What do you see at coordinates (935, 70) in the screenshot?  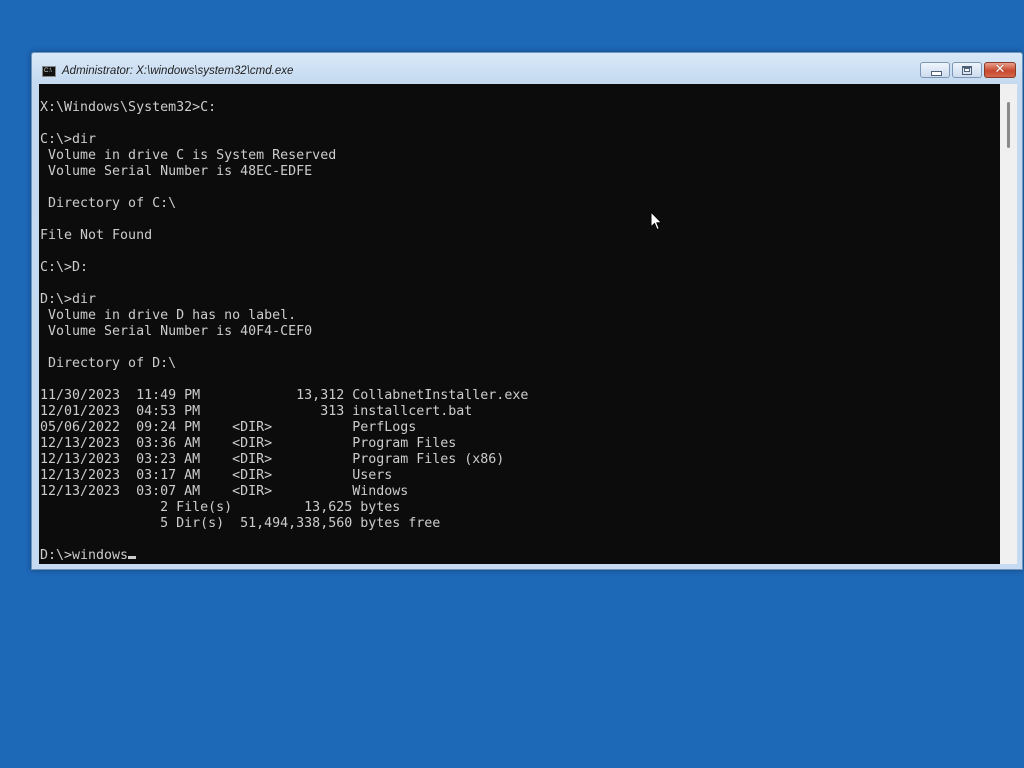 I see `minimize-button` at bounding box center [935, 70].